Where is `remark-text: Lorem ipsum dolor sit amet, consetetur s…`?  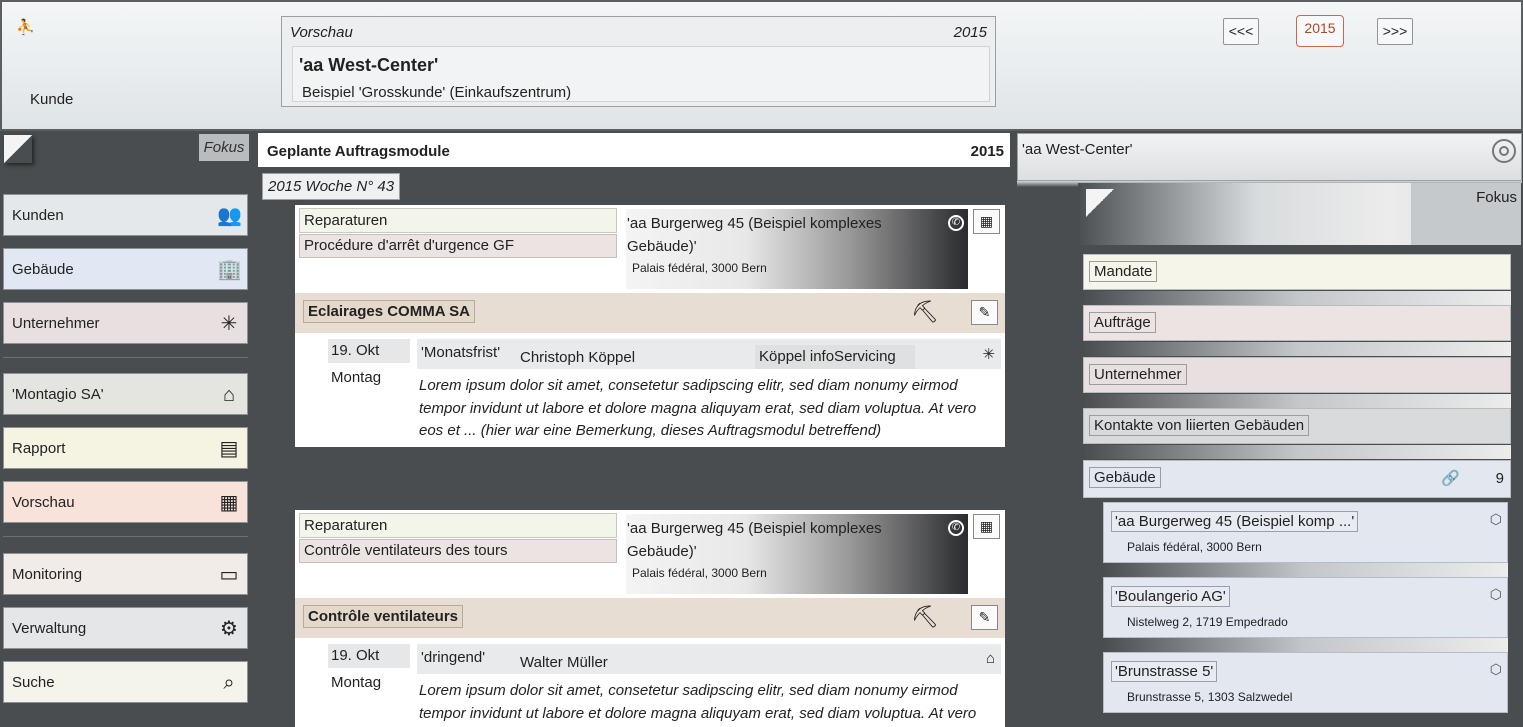 remark-text: Lorem ipsum dolor sit amet, consetetur s… is located at coordinates (698, 408).